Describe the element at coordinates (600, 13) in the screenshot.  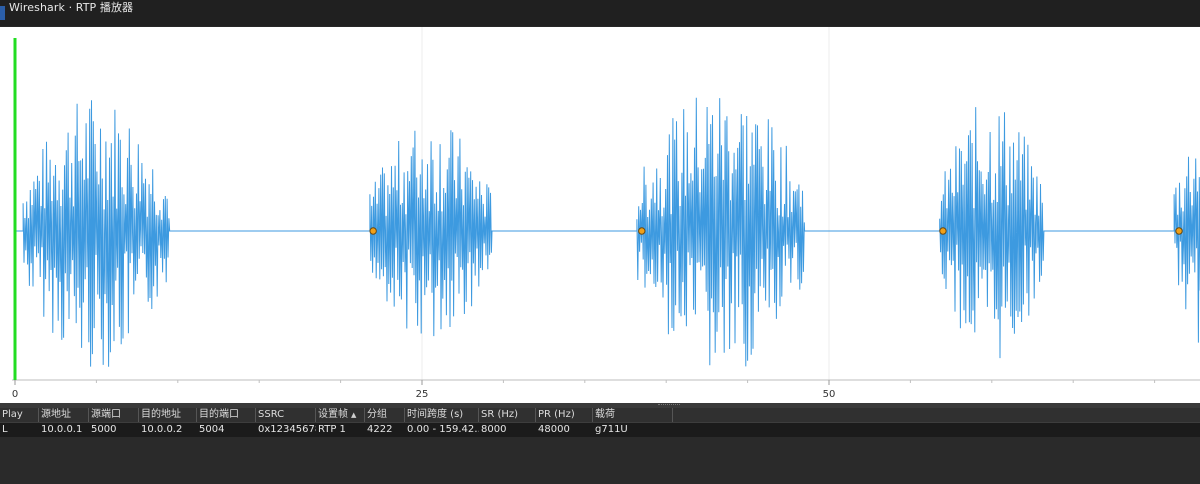
I see `title-bar: Wireshark · RTP 播放器` at that location.